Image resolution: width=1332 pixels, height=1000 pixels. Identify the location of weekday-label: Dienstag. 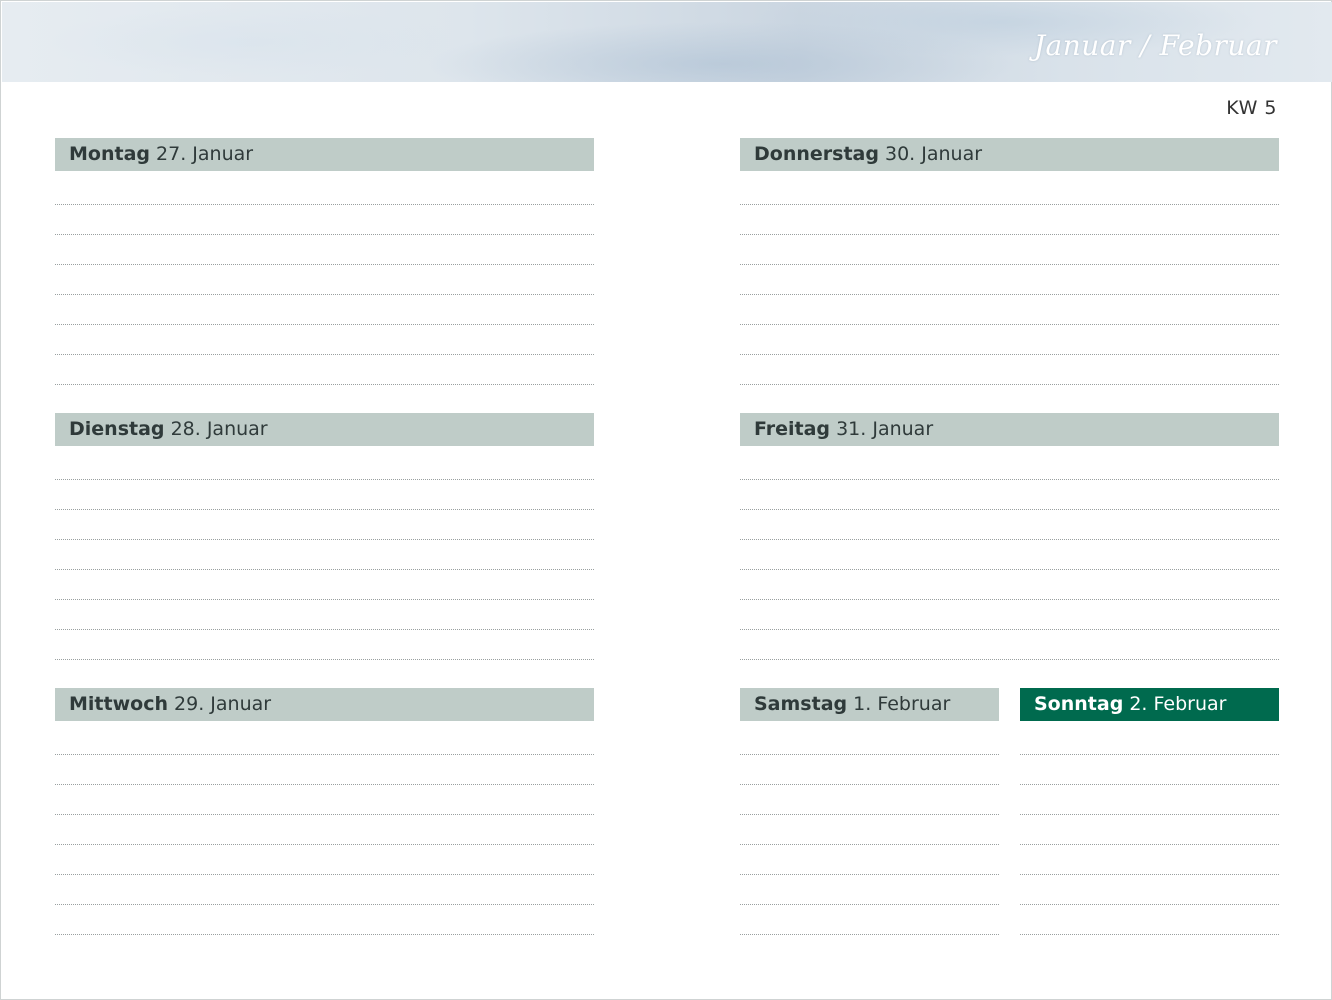
(117, 429).